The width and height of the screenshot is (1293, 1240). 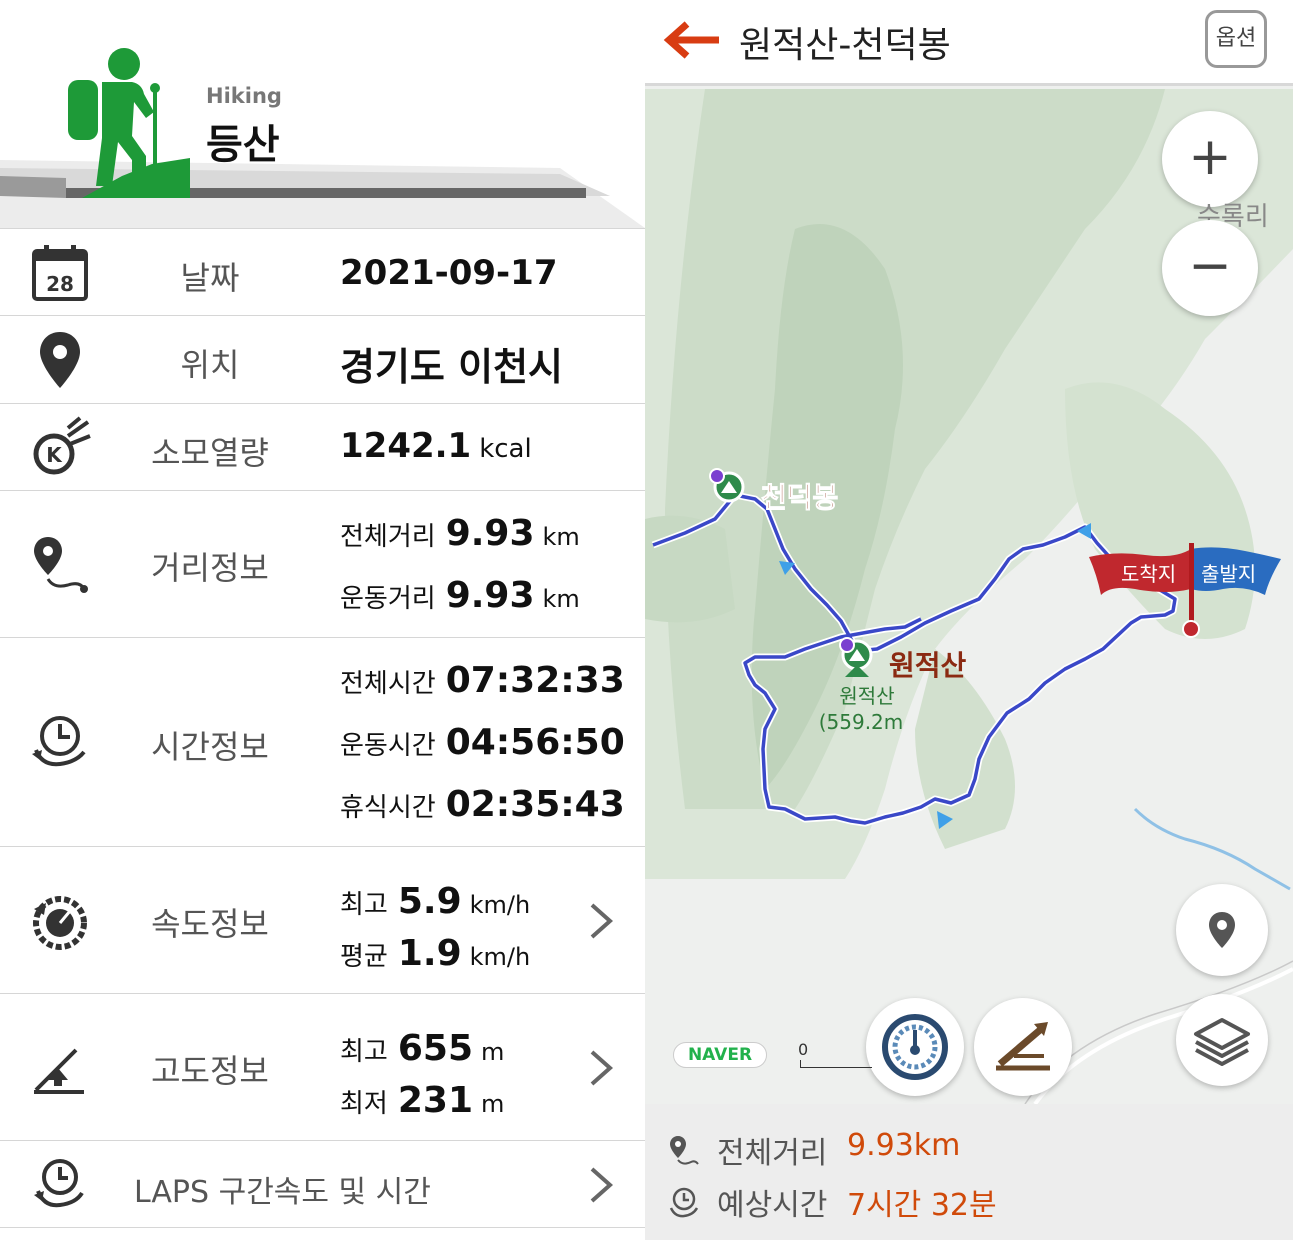 I want to click on laps-row: LAPS 구간속도 및 시간, so click(x=322, y=1184).